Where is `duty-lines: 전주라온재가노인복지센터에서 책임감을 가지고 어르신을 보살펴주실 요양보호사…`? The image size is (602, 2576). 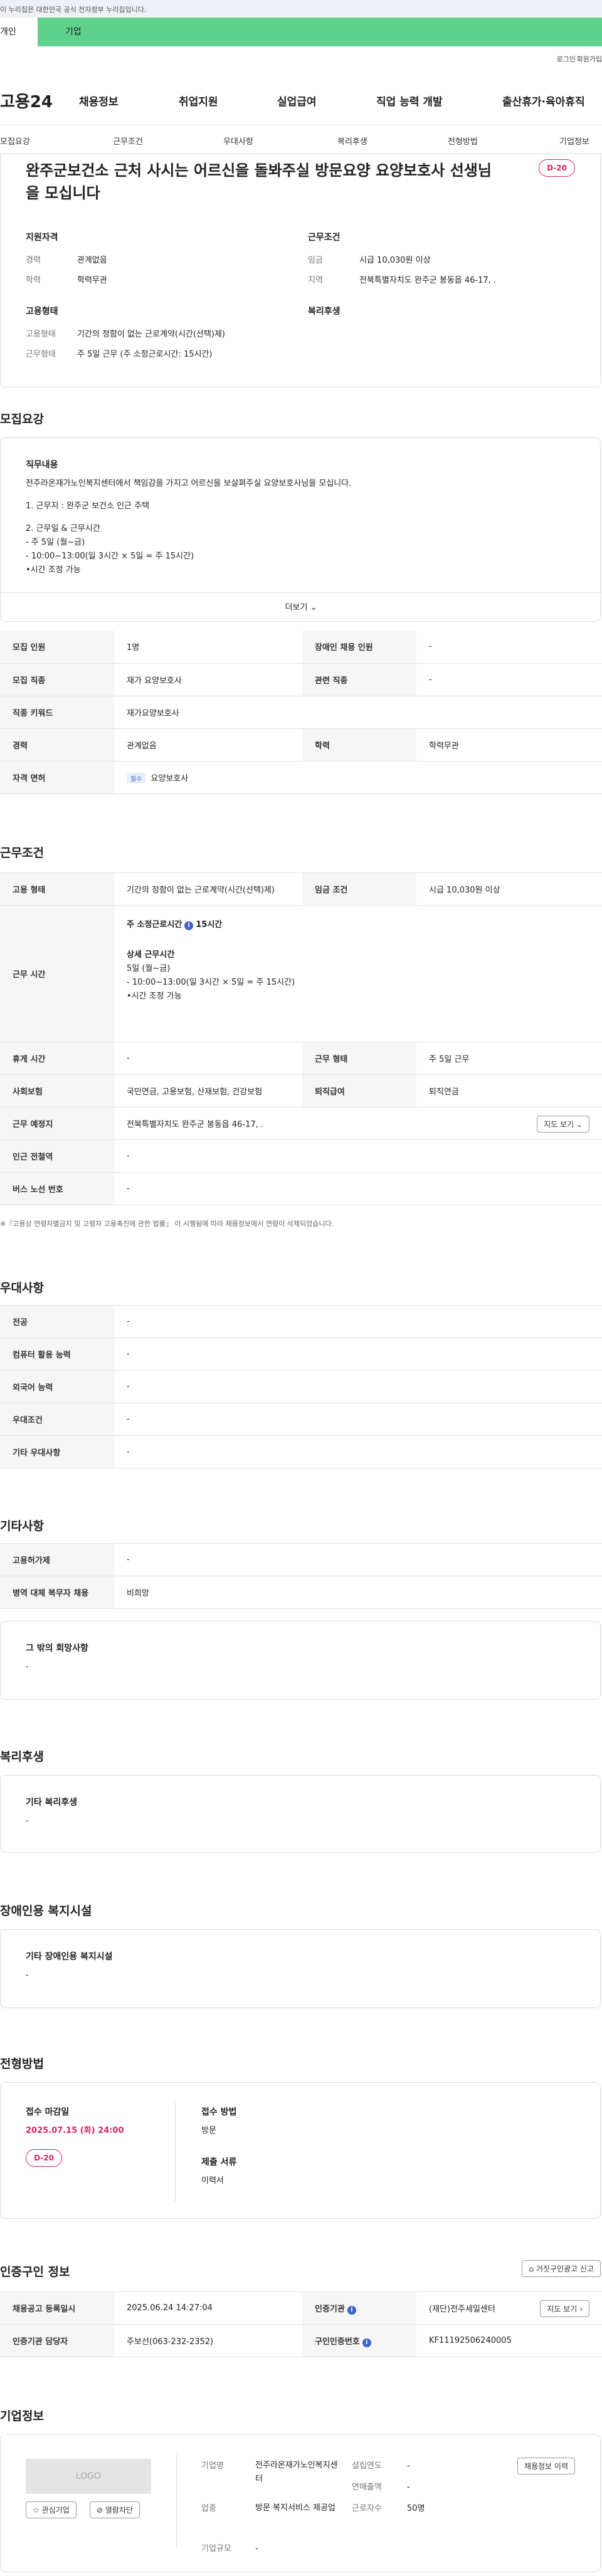 duty-lines: 전주라온재가노인복지센터에서 책임감을 가지고 어르신을 보살펴주실 요양보호사… is located at coordinates (188, 527).